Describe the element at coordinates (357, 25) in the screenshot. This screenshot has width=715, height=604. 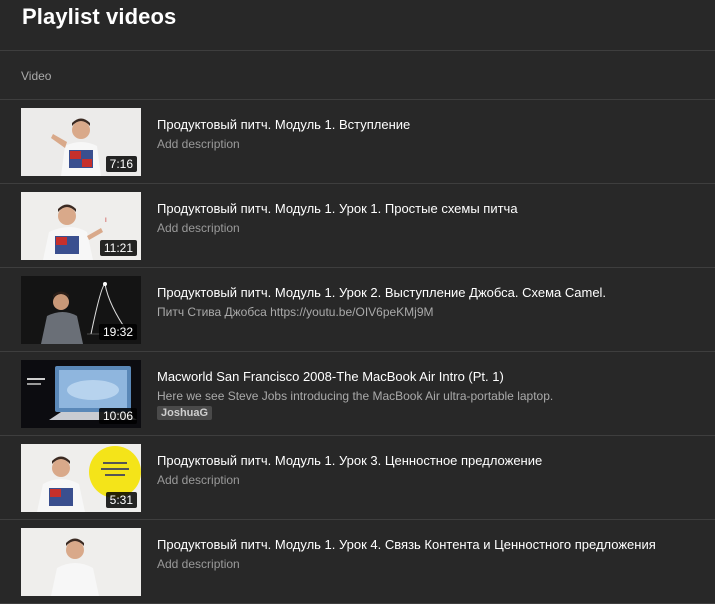
I see `page-header: Playlist videos` at that location.